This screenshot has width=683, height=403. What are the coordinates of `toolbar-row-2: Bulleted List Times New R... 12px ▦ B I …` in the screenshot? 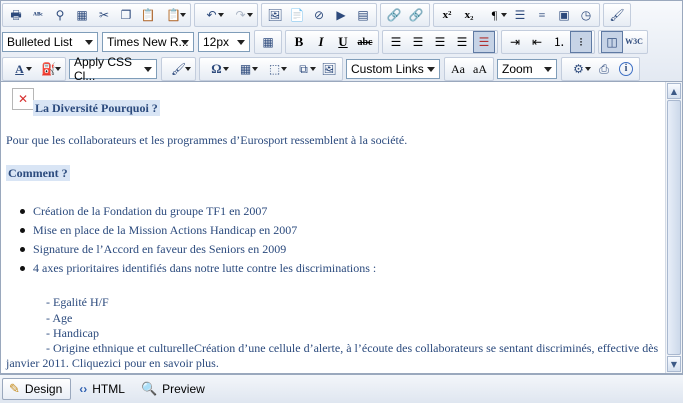 It's located at (326, 42).